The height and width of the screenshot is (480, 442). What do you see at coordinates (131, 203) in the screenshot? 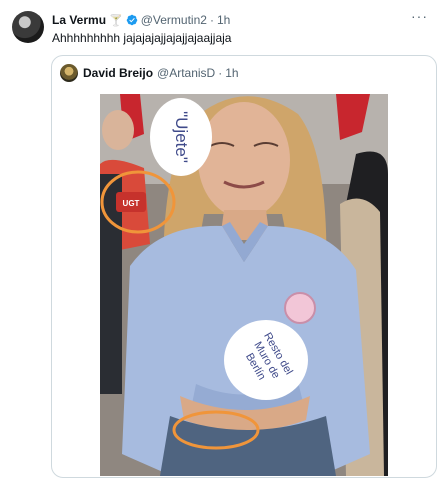
I see `ugt-badge-text: UGT` at bounding box center [131, 203].